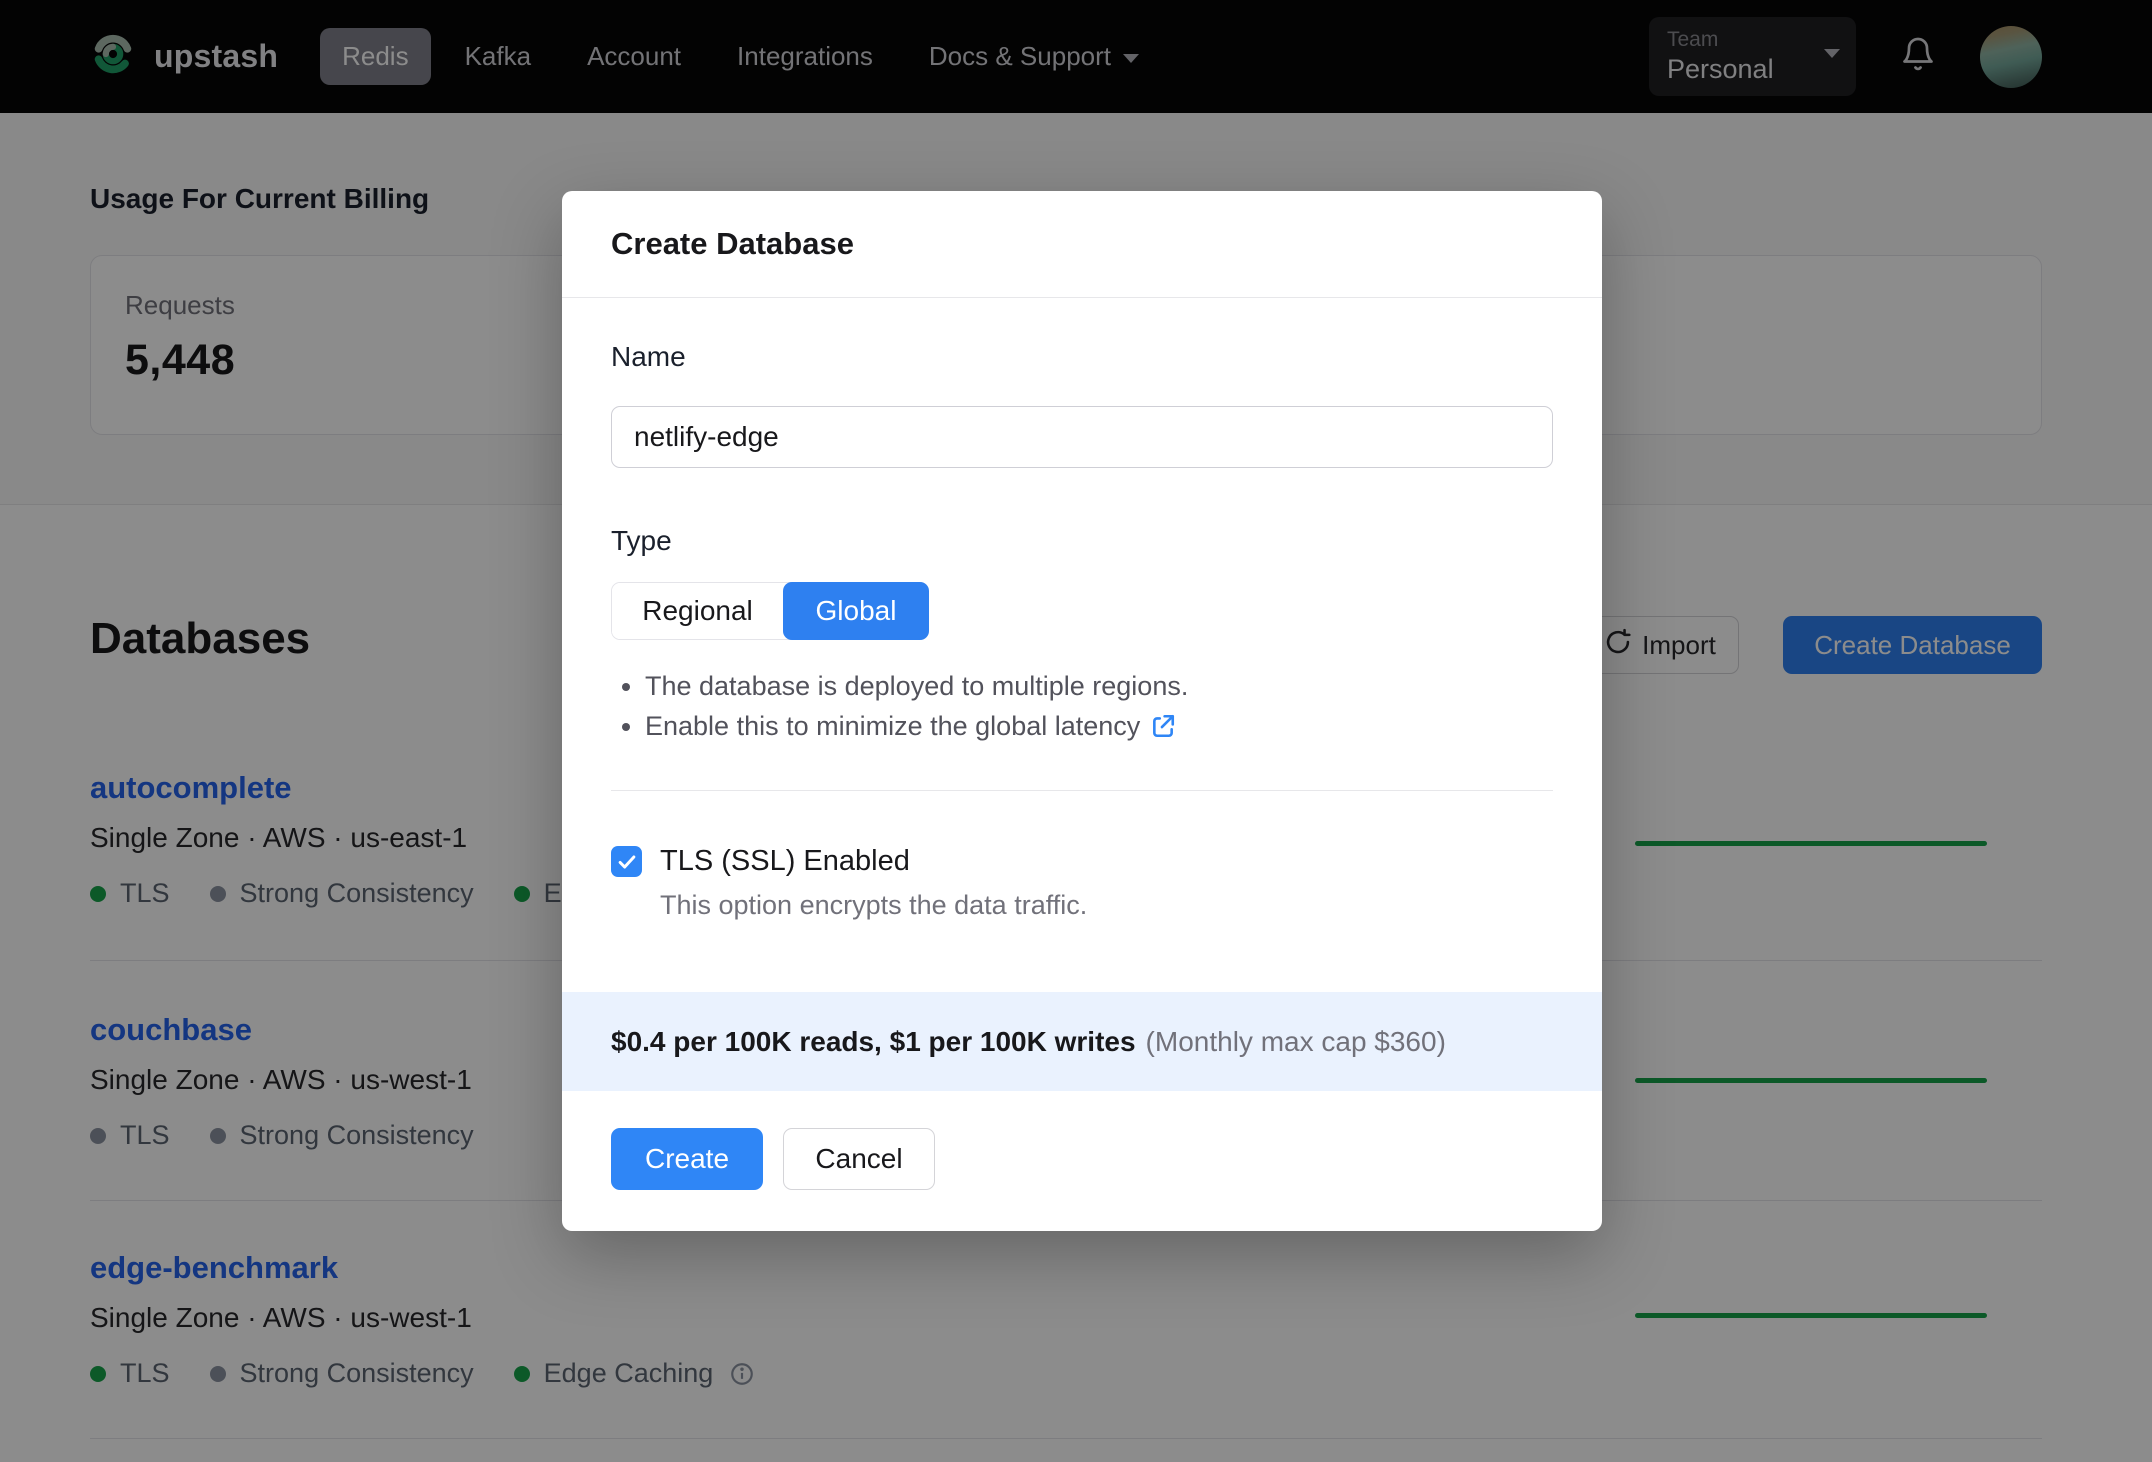 Image resolution: width=2152 pixels, height=1462 pixels. Describe the element at coordinates (732, 243) in the screenshot. I see `modal-title: Create Database` at that location.